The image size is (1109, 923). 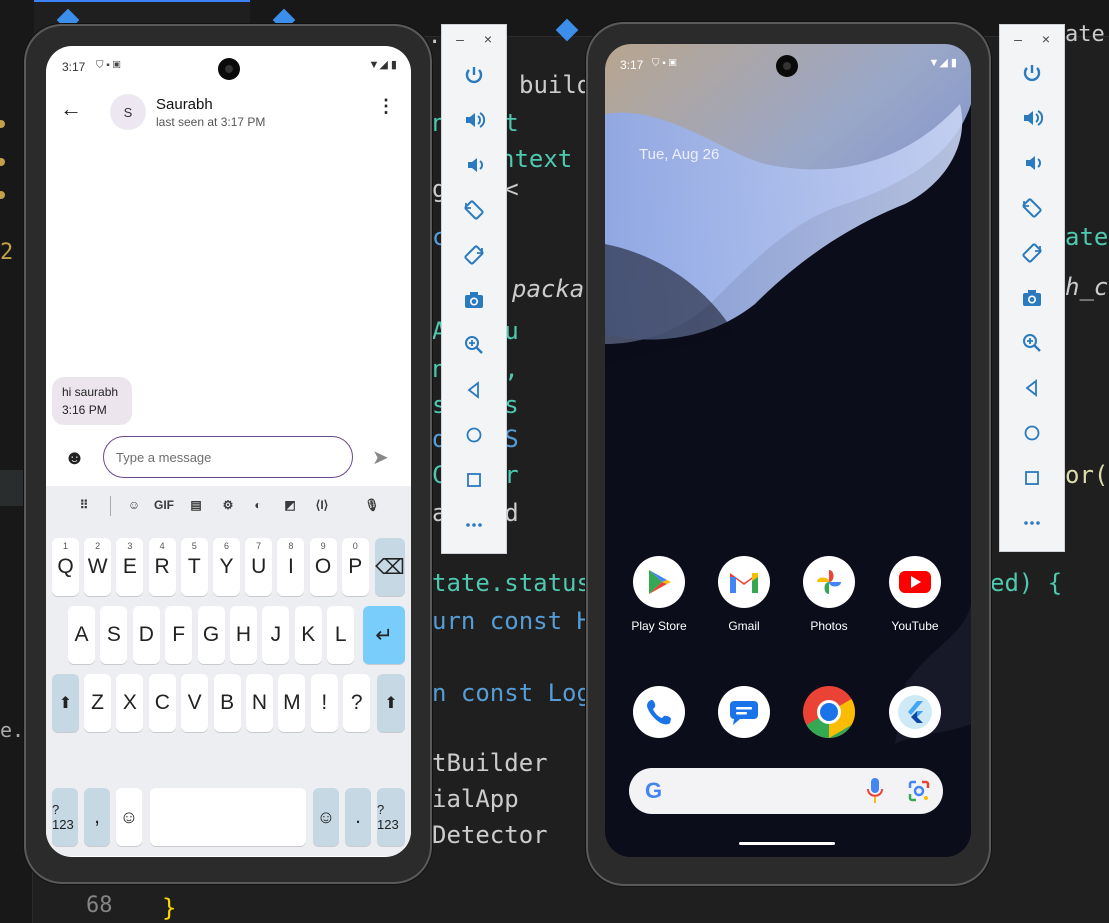 I want to click on signal-battery-icons: ▼◢ ▮, so click(x=942, y=63).